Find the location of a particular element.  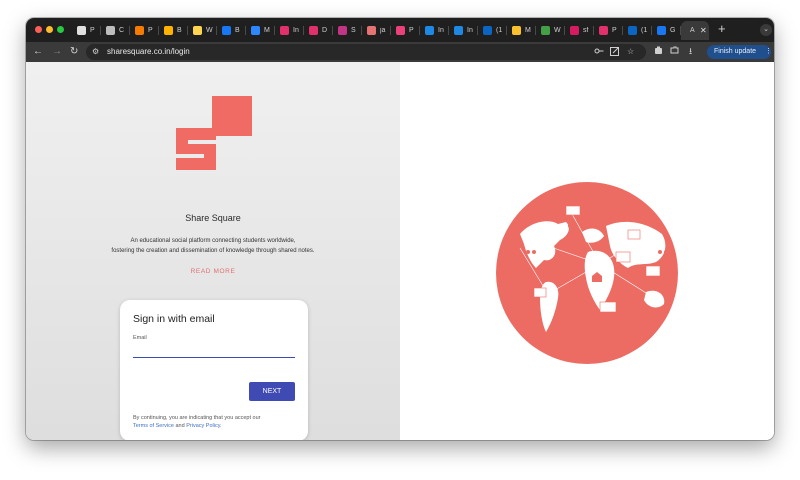

browser-tab: S is located at coordinates (347, 30).